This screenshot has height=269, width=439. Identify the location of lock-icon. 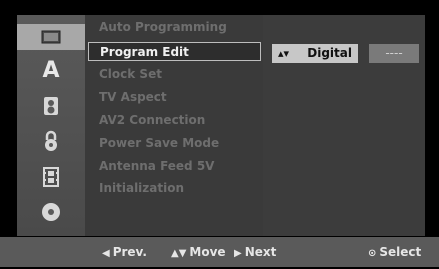
(51, 140).